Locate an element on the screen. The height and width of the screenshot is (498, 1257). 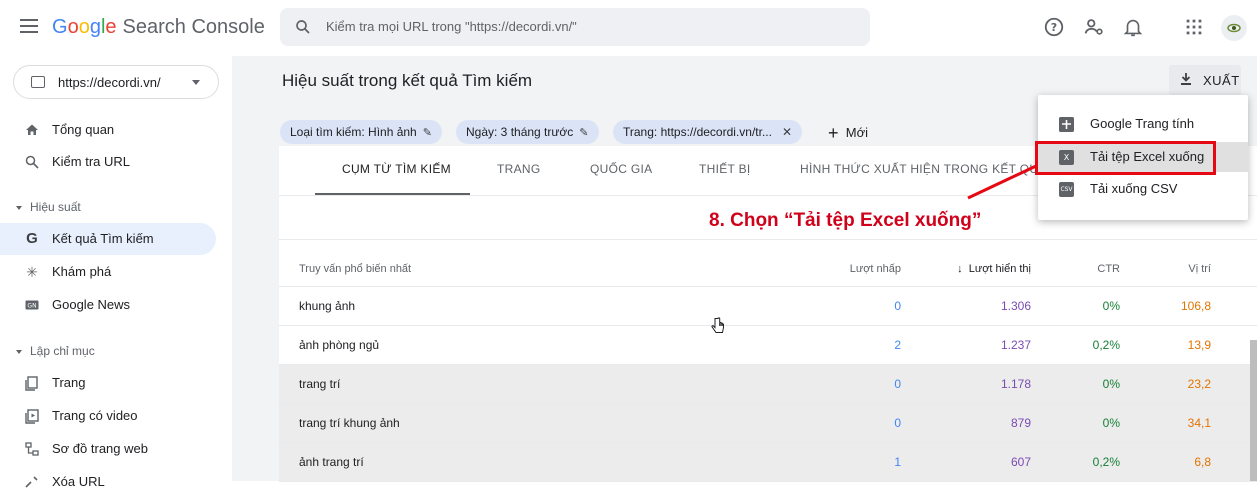
help-icon: ? is located at coordinates (1054, 27).